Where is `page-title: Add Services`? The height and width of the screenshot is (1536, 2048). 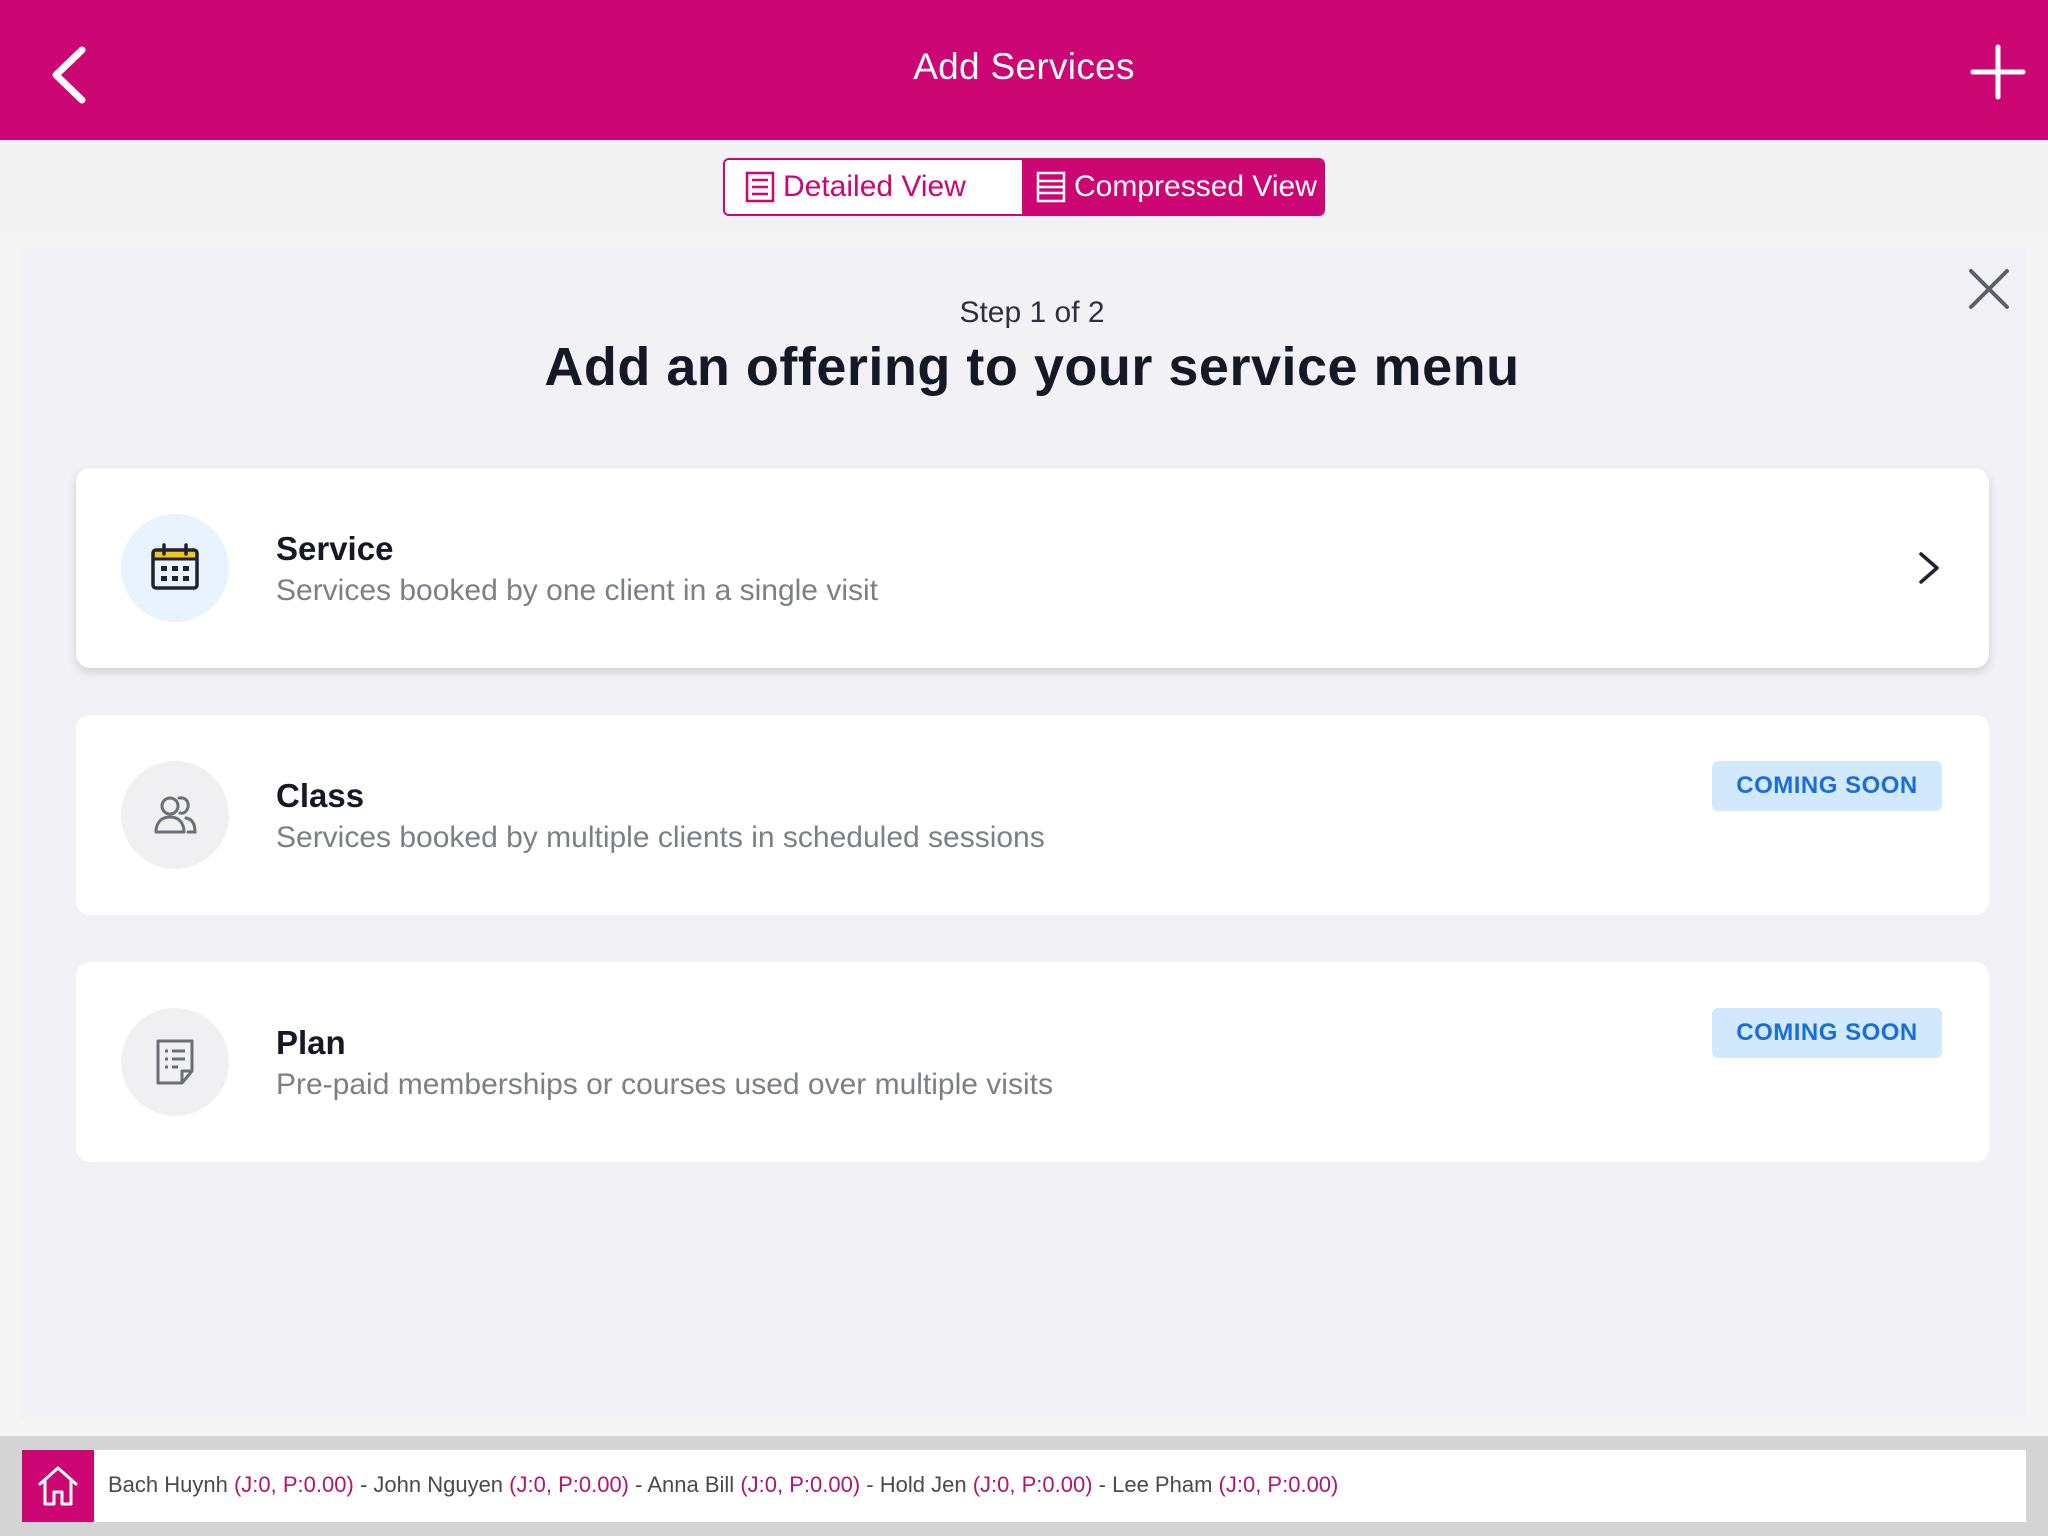 page-title: Add Services is located at coordinates (1024, 66).